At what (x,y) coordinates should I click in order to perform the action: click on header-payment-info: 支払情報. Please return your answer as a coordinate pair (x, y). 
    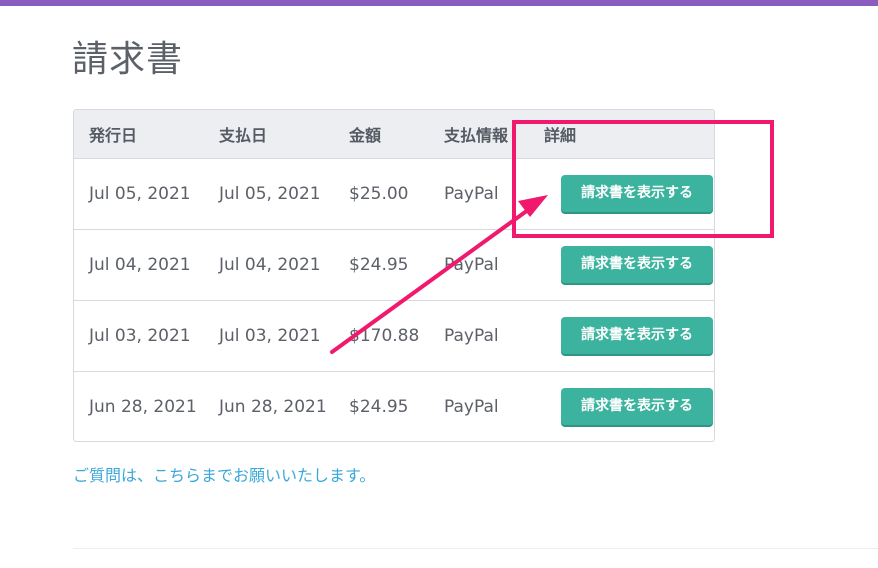
    Looking at the image, I should click on (479, 134).